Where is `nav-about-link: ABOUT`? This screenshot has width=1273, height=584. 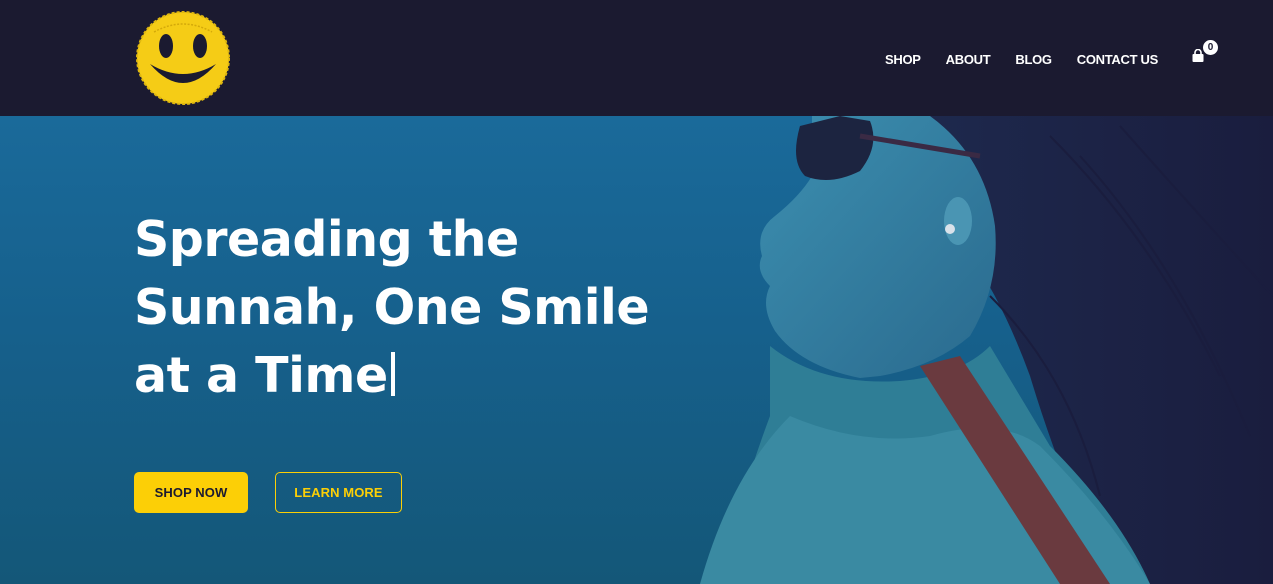 nav-about-link: ABOUT is located at coordinates (968, 59).